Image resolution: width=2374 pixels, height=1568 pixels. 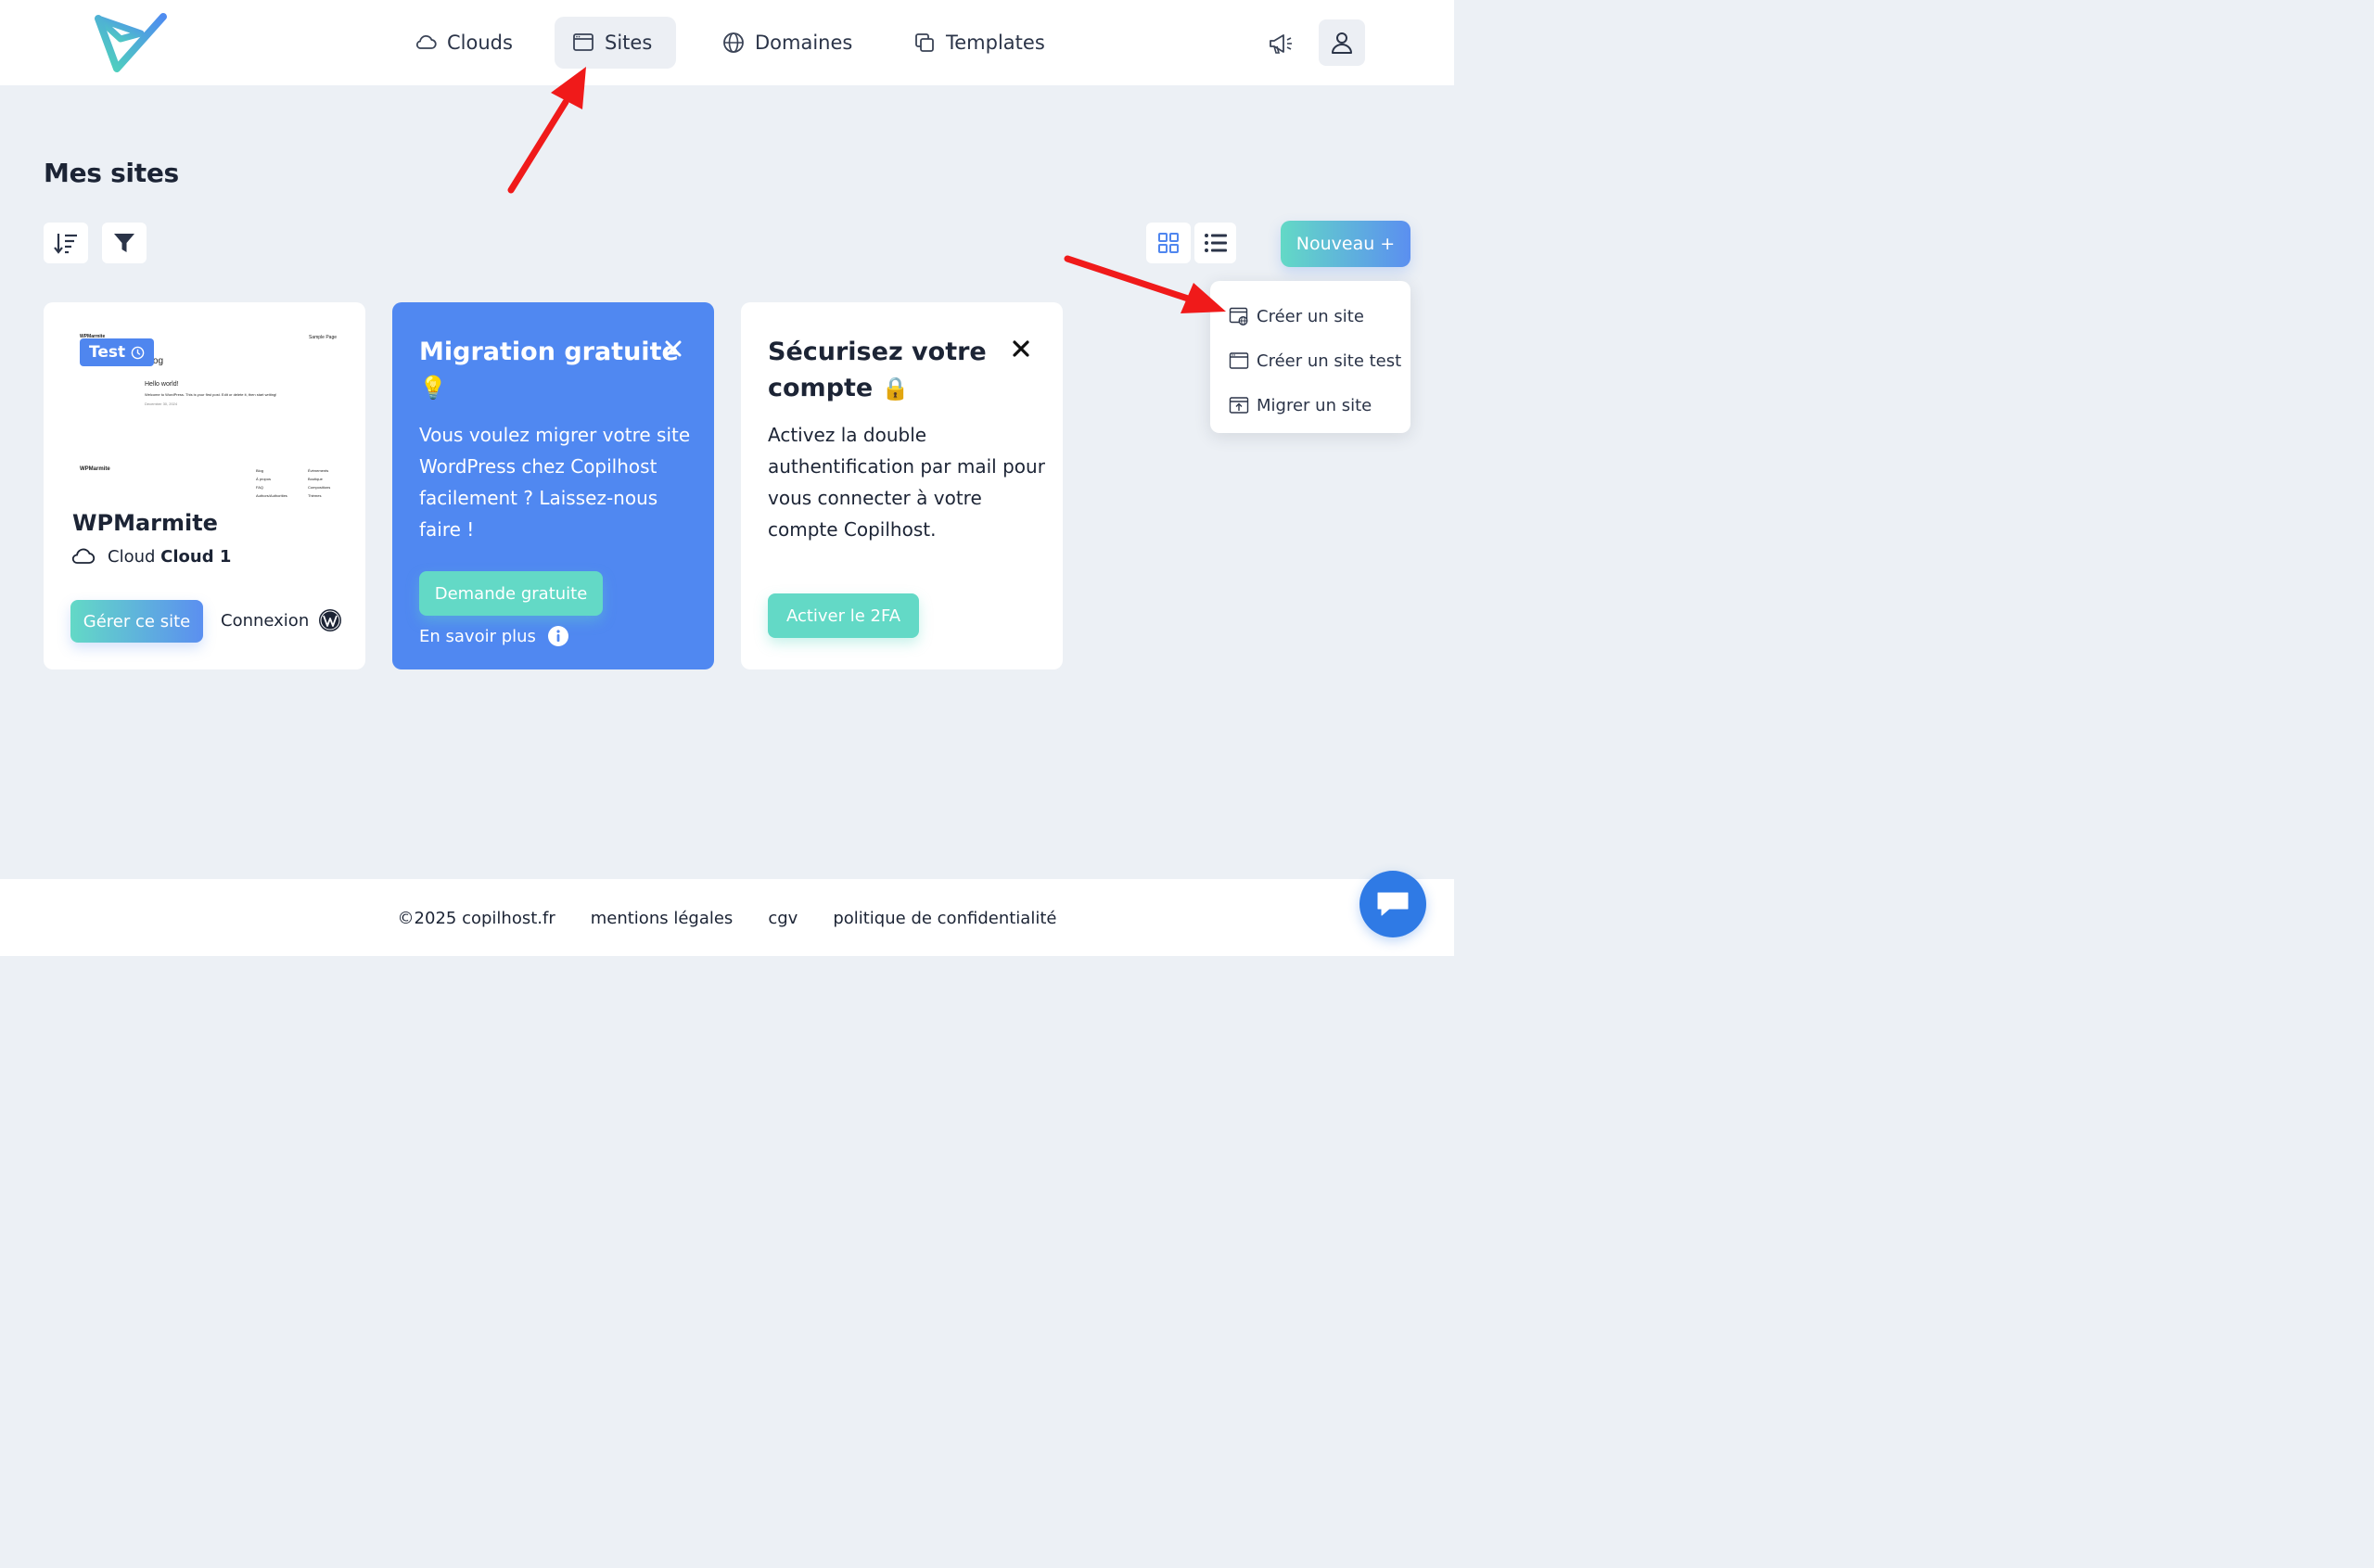 What do you see at coordinates (477, 636) in the screenshot?
I see `learn-more-label: En savoir plus` at bounding box center [477, 636].